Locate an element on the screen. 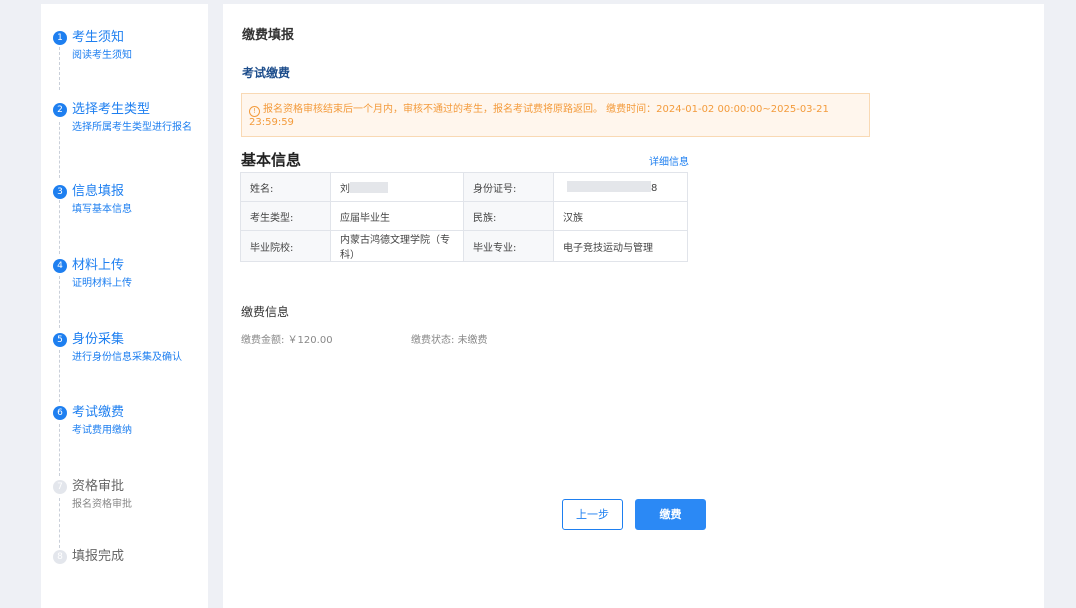 This screenshot has height=608, width=1076. nation-value: 汉族 is located at coordinates (620, 216).